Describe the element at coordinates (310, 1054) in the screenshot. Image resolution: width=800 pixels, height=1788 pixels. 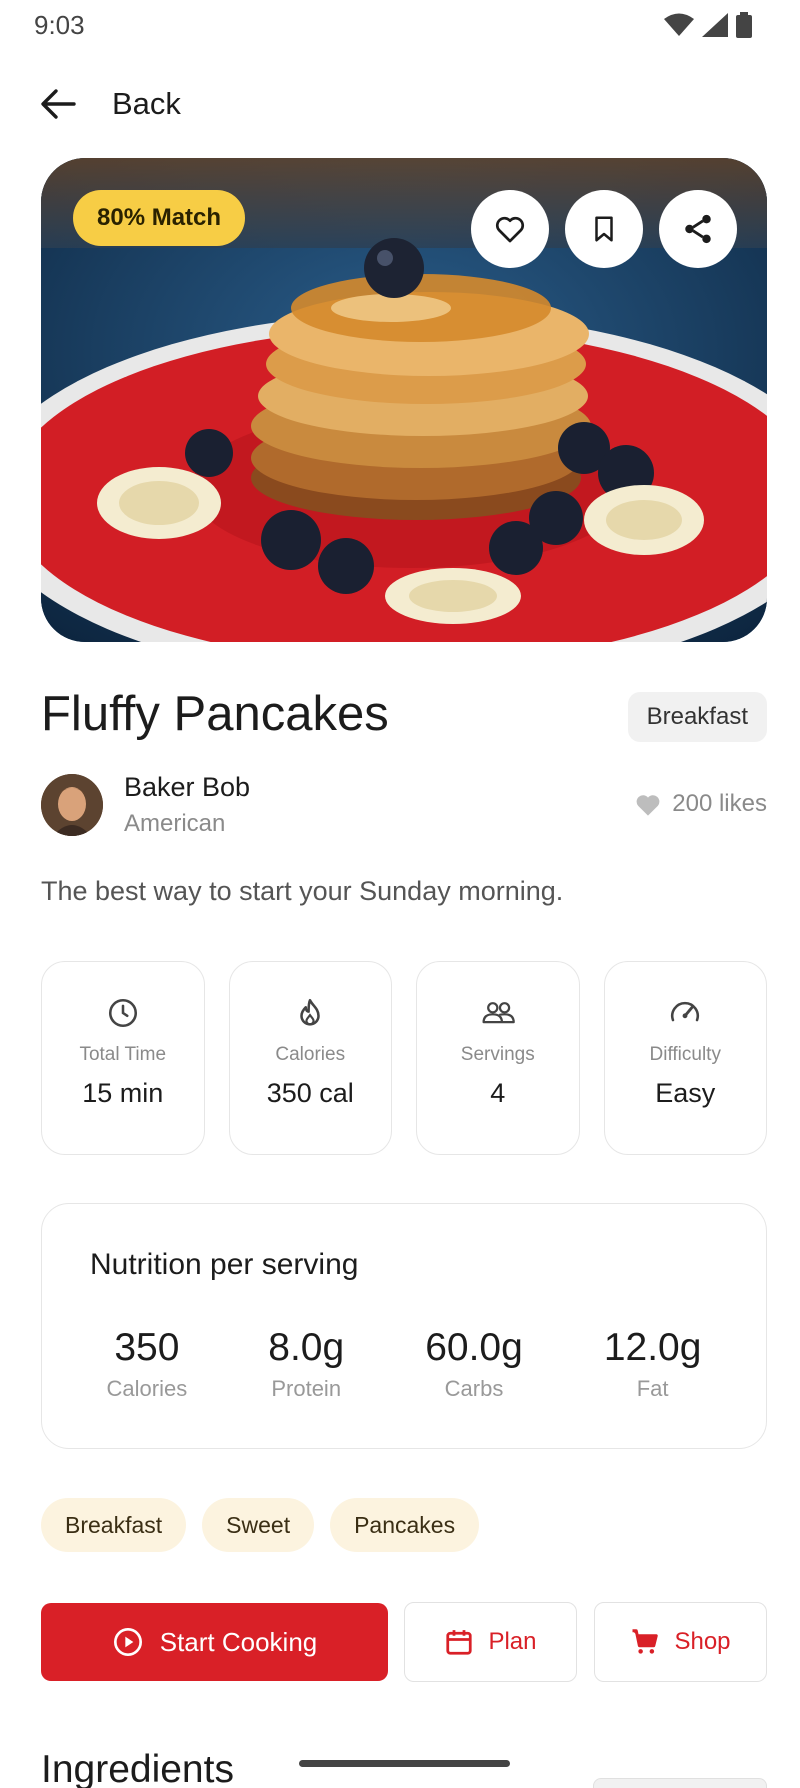
I see `stat-label: Calories` at that location.